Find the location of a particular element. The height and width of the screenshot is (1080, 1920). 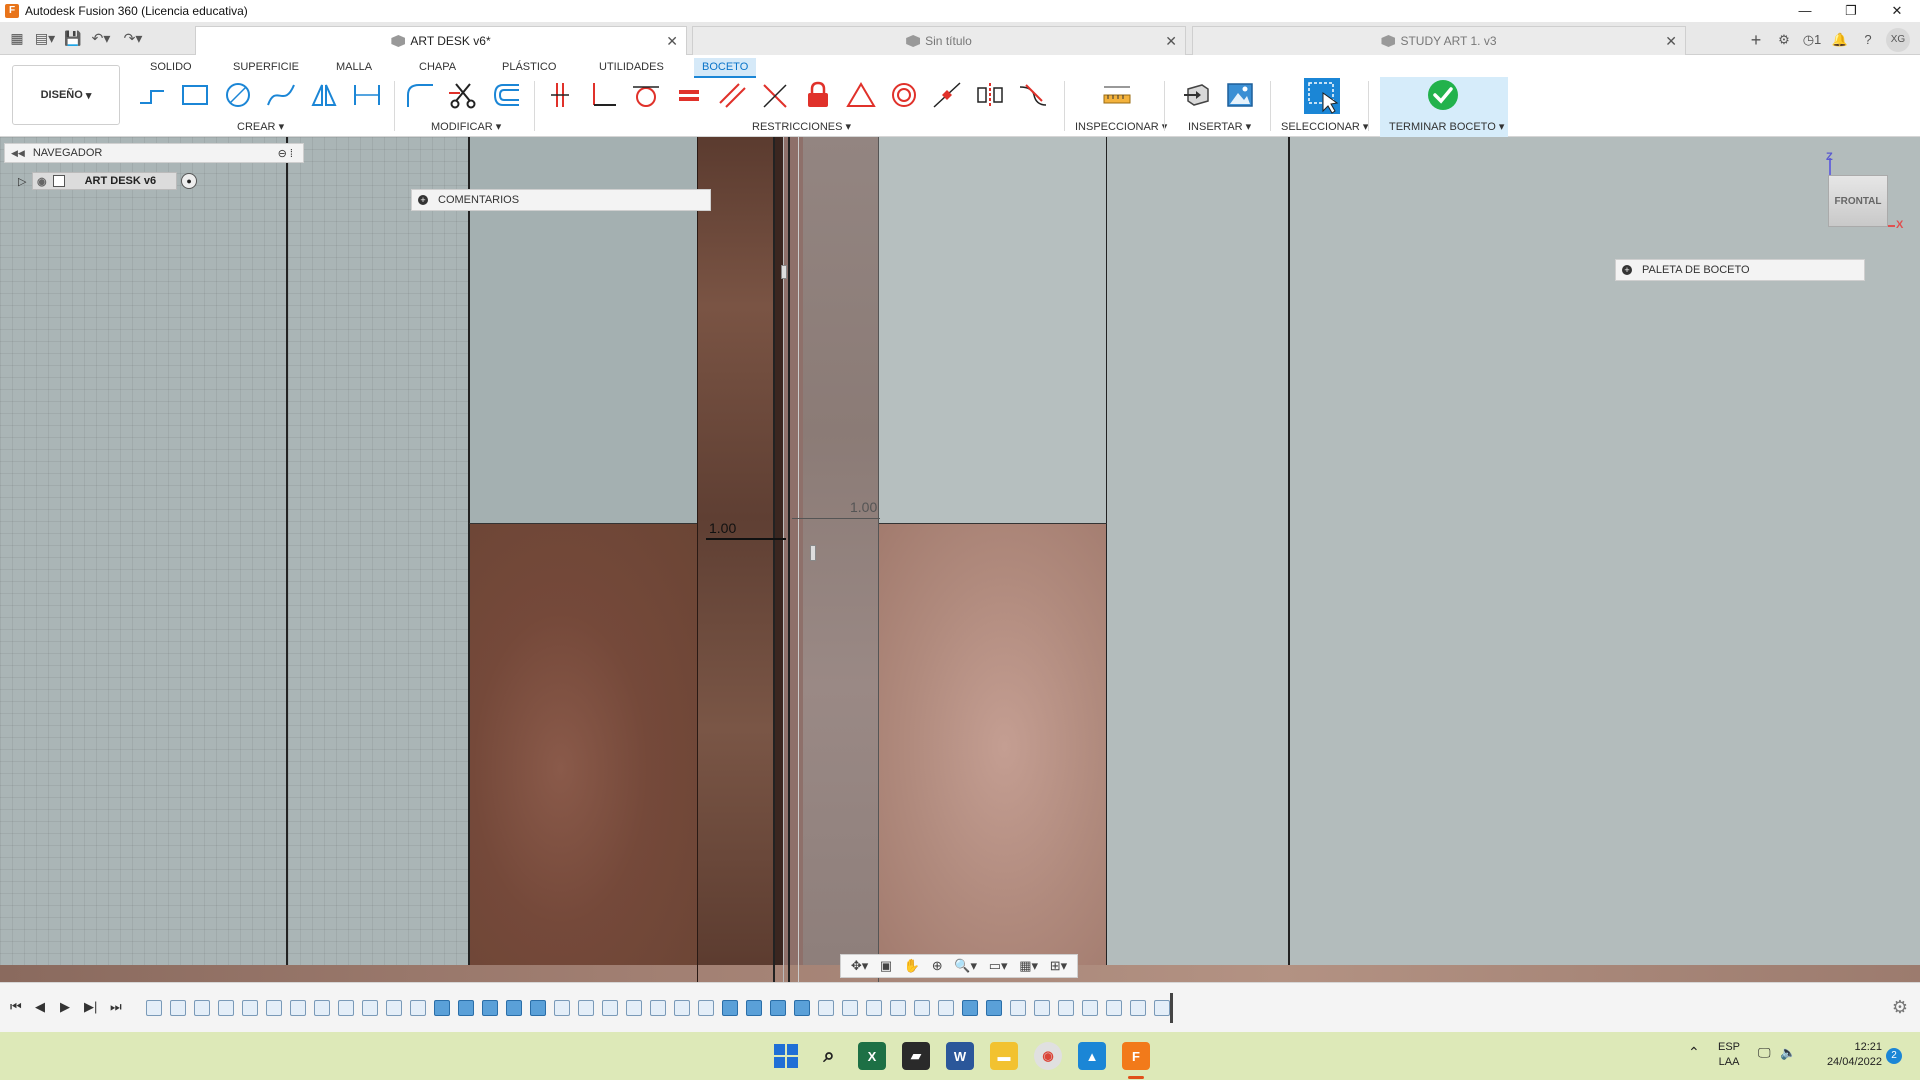

trim-scissors-icon is located at coordinates (463, 95).